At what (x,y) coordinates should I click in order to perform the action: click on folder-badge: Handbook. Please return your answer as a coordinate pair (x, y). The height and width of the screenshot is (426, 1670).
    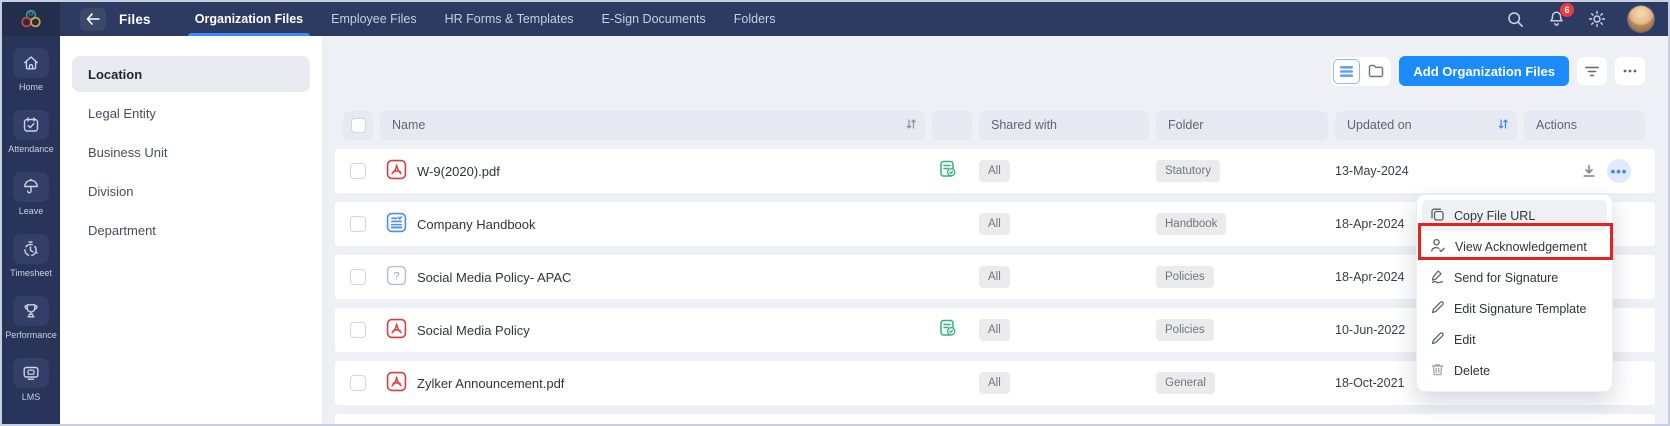
    Looking at the image, I should click on (1191, 224).